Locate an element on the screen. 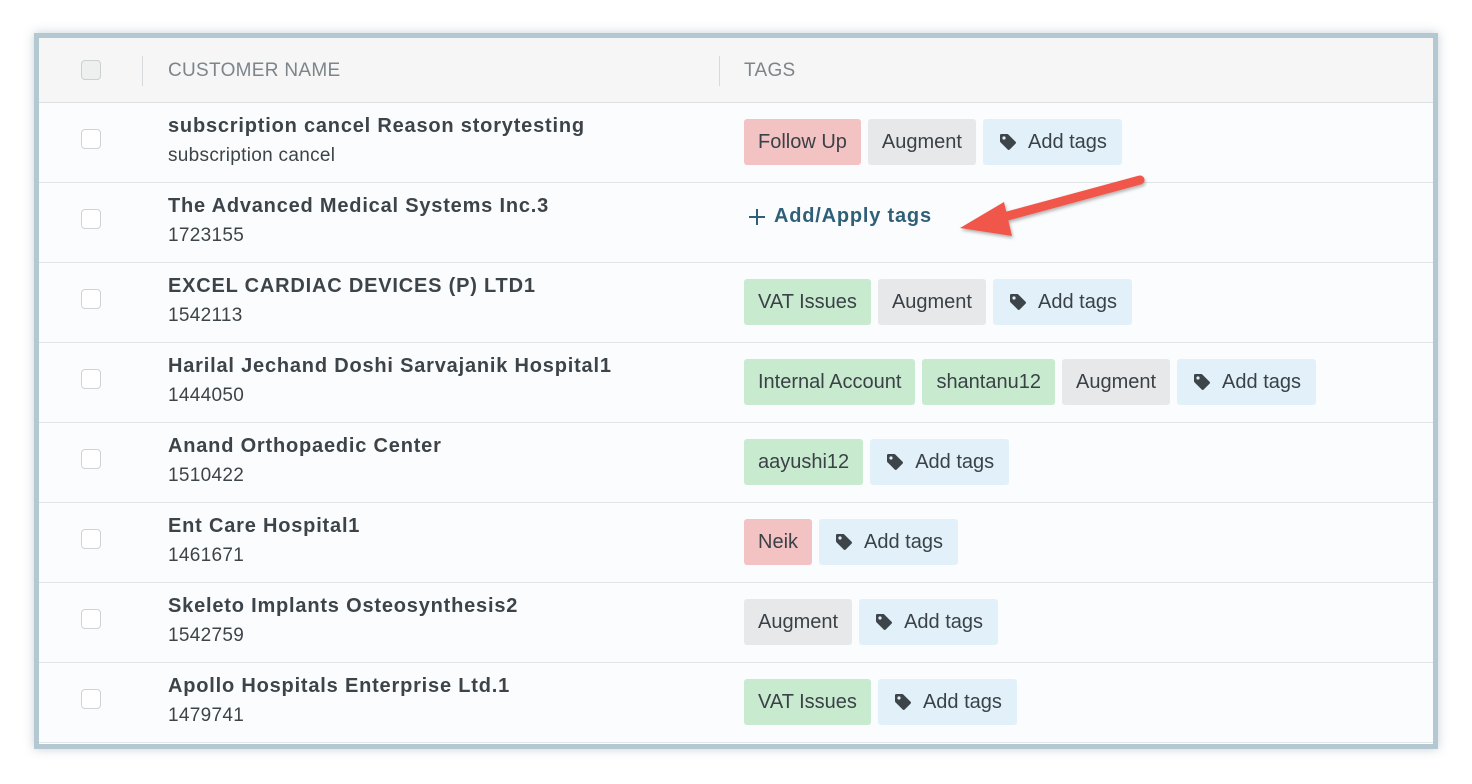 The width and height of the screenshot is (1472, 784). customer-name: subscription cancel Reason storytesting is located at coordinates (376, 126).